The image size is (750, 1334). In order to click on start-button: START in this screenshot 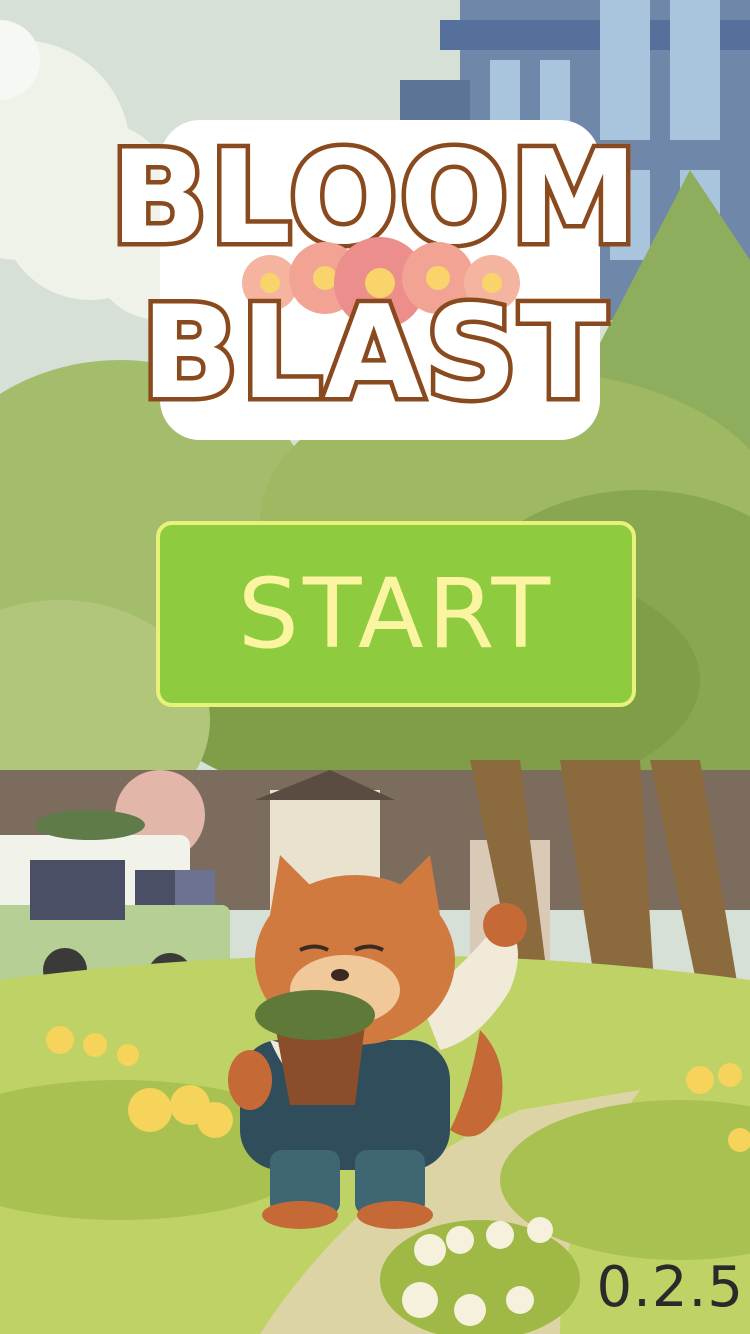, I will do `click(396, 614)`.